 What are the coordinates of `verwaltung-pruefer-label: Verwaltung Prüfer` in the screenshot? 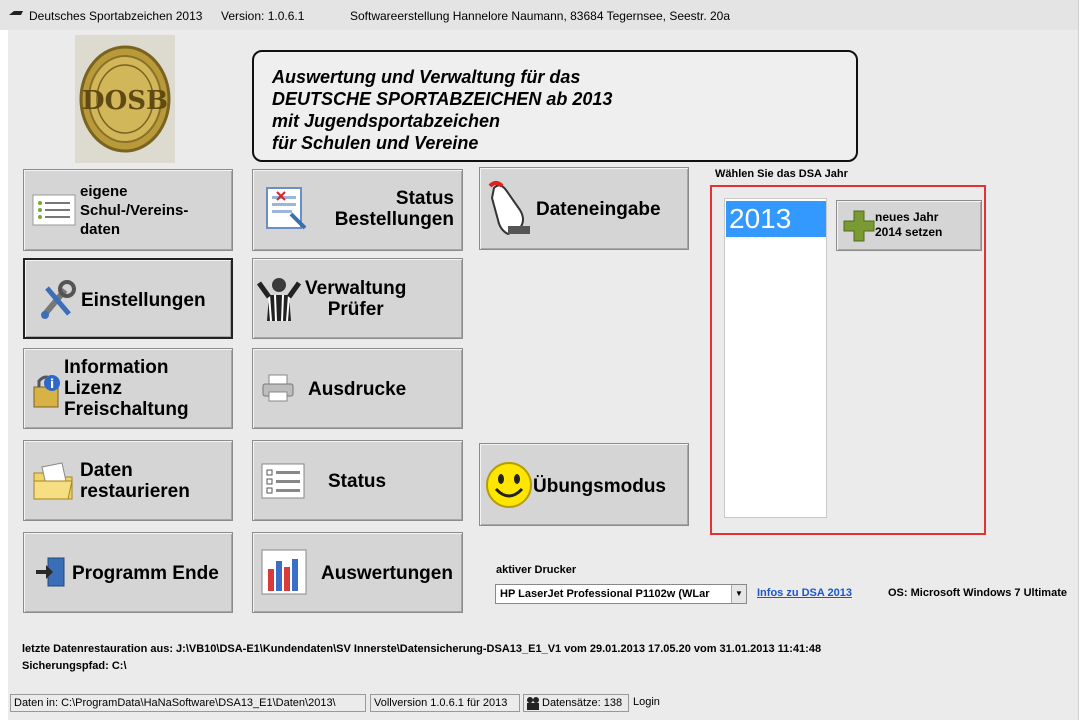 It's located at (356, 299).